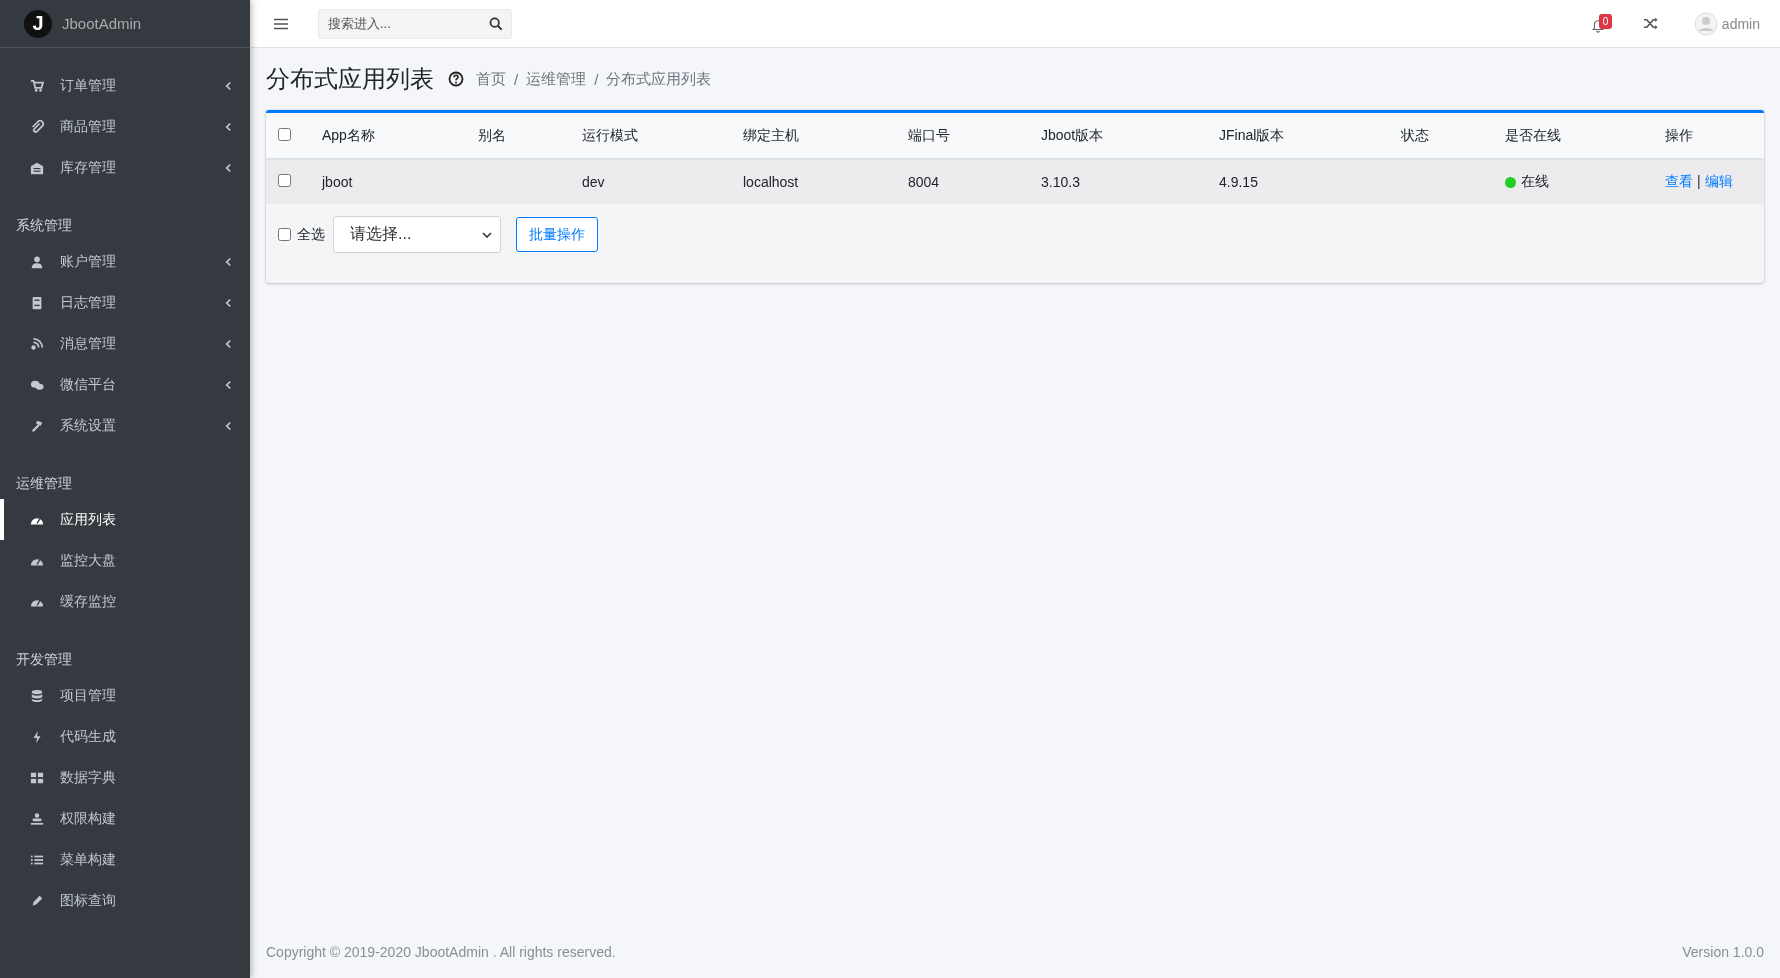 The image size is (1780, 978). Describe the element at coordinates (125, 818) in the screenshot. I see `sidebar-item: 权限构建` at that location.